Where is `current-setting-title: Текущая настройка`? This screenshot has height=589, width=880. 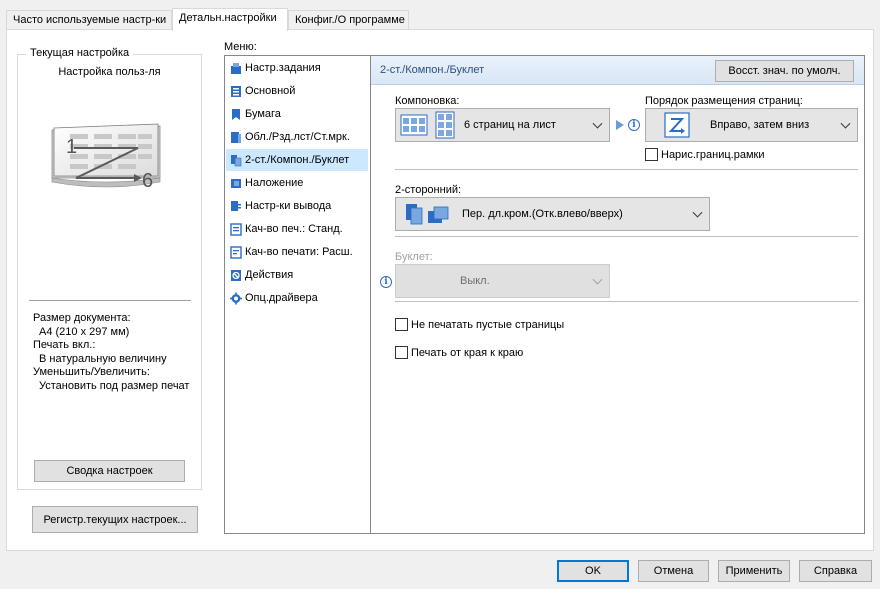
current-setting-title: Текущая настройка is located at coordinates (80, 53).